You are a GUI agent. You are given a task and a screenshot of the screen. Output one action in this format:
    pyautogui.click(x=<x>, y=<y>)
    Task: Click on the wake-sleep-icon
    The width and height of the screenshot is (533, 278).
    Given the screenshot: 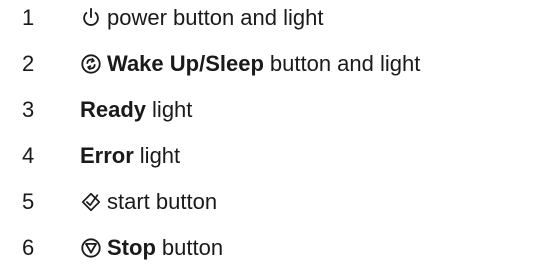 What is the action you would take?
    pyautogui.click(x=91, y=64)
    